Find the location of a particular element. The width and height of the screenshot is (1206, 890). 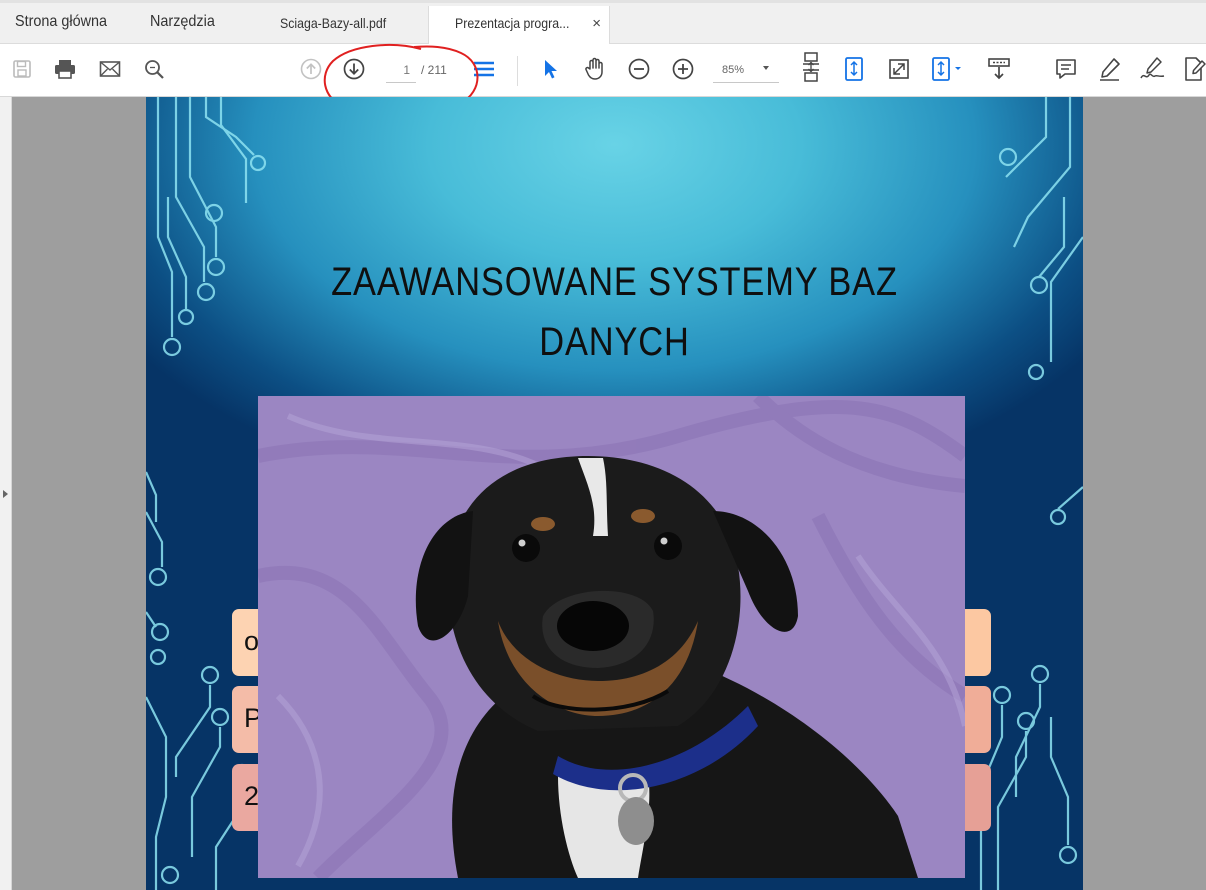

read-mode-button is located at coordinates (999, 69).